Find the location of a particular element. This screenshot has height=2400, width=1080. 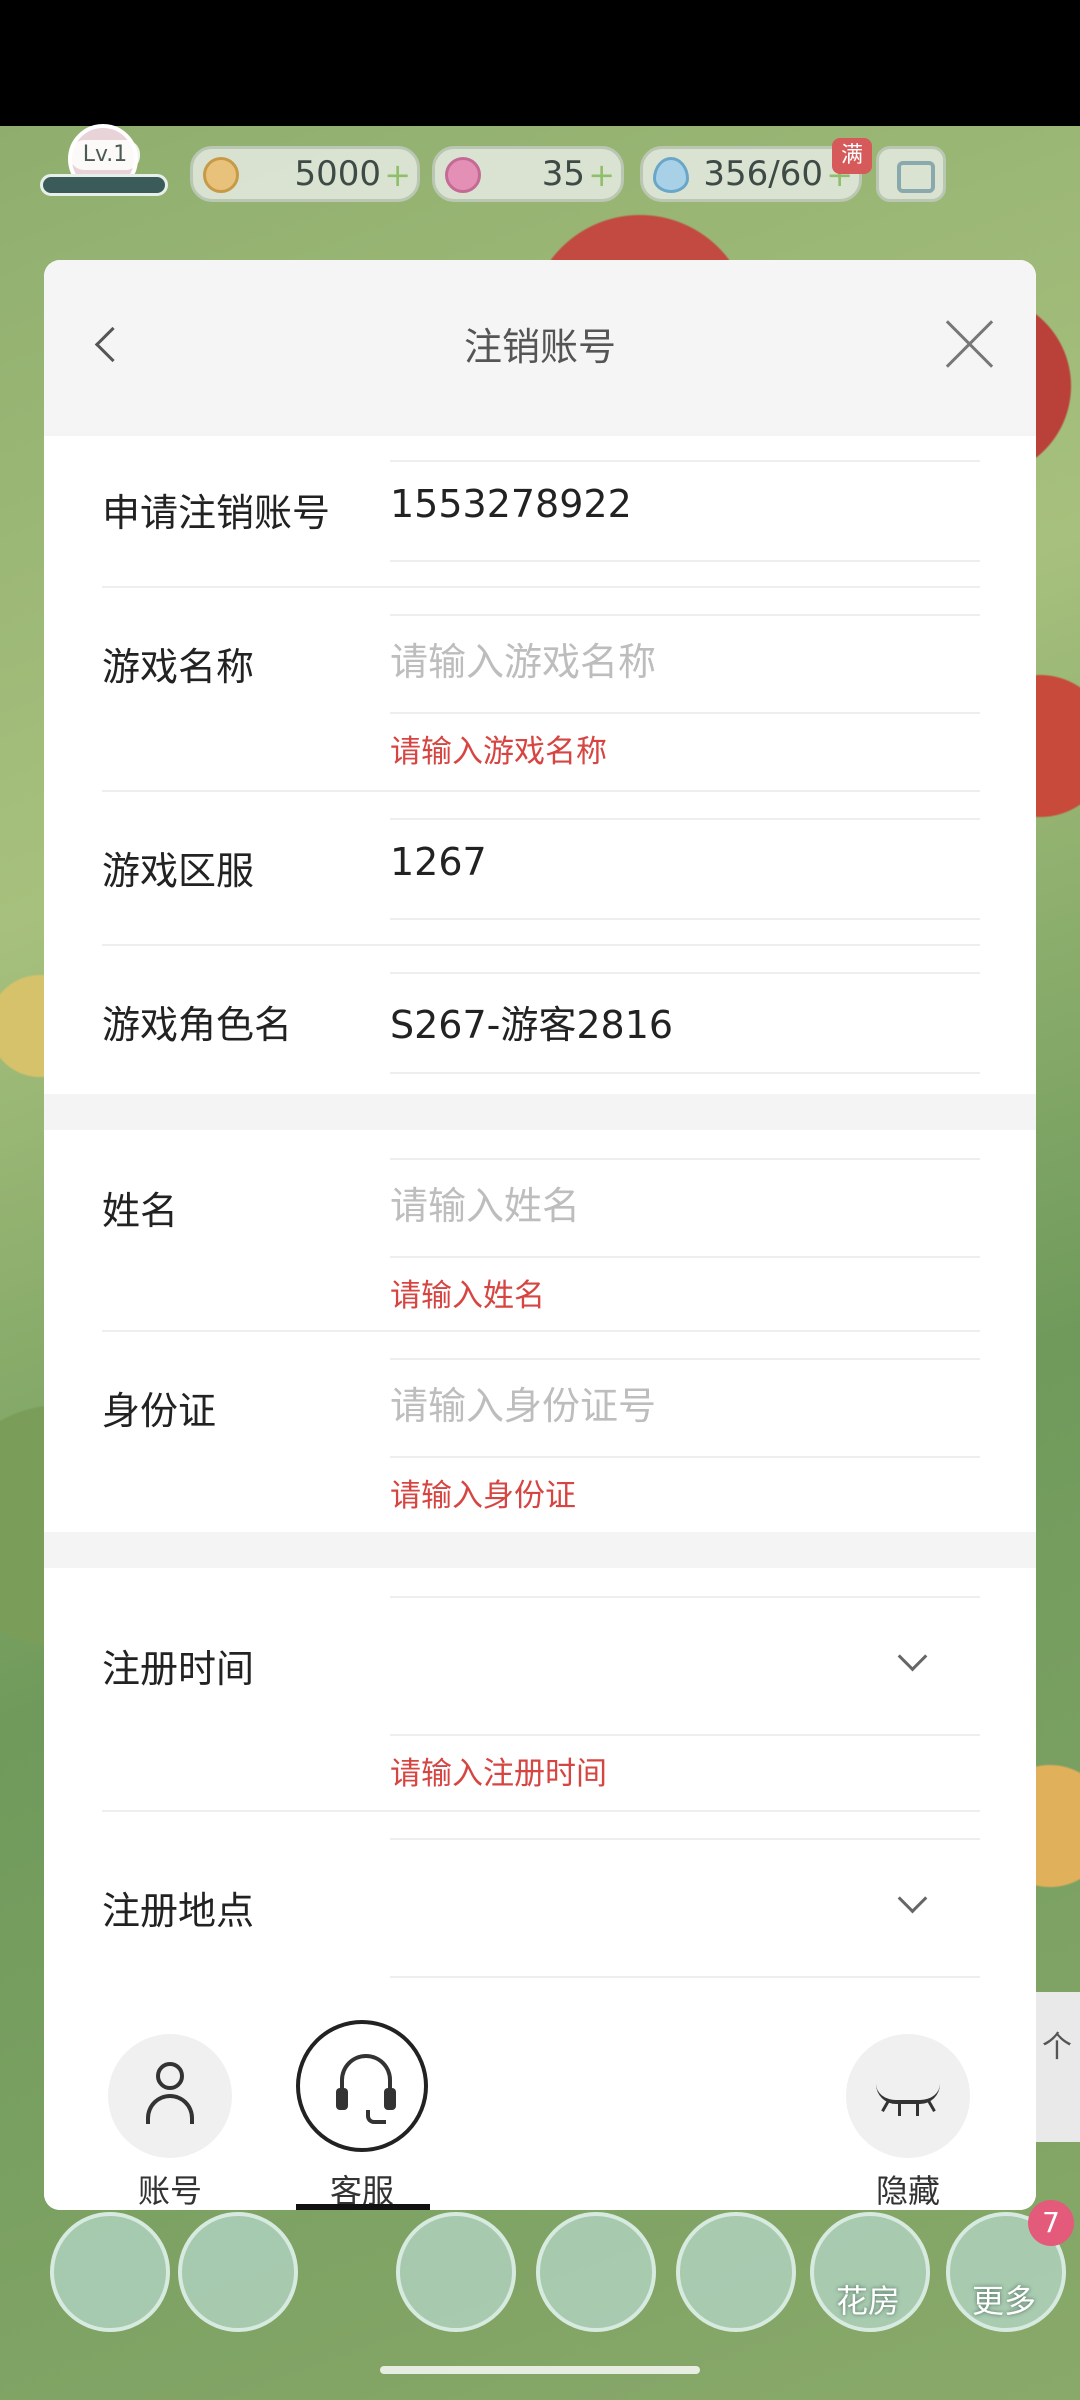

account-button is located at coordinates (170, 2096).